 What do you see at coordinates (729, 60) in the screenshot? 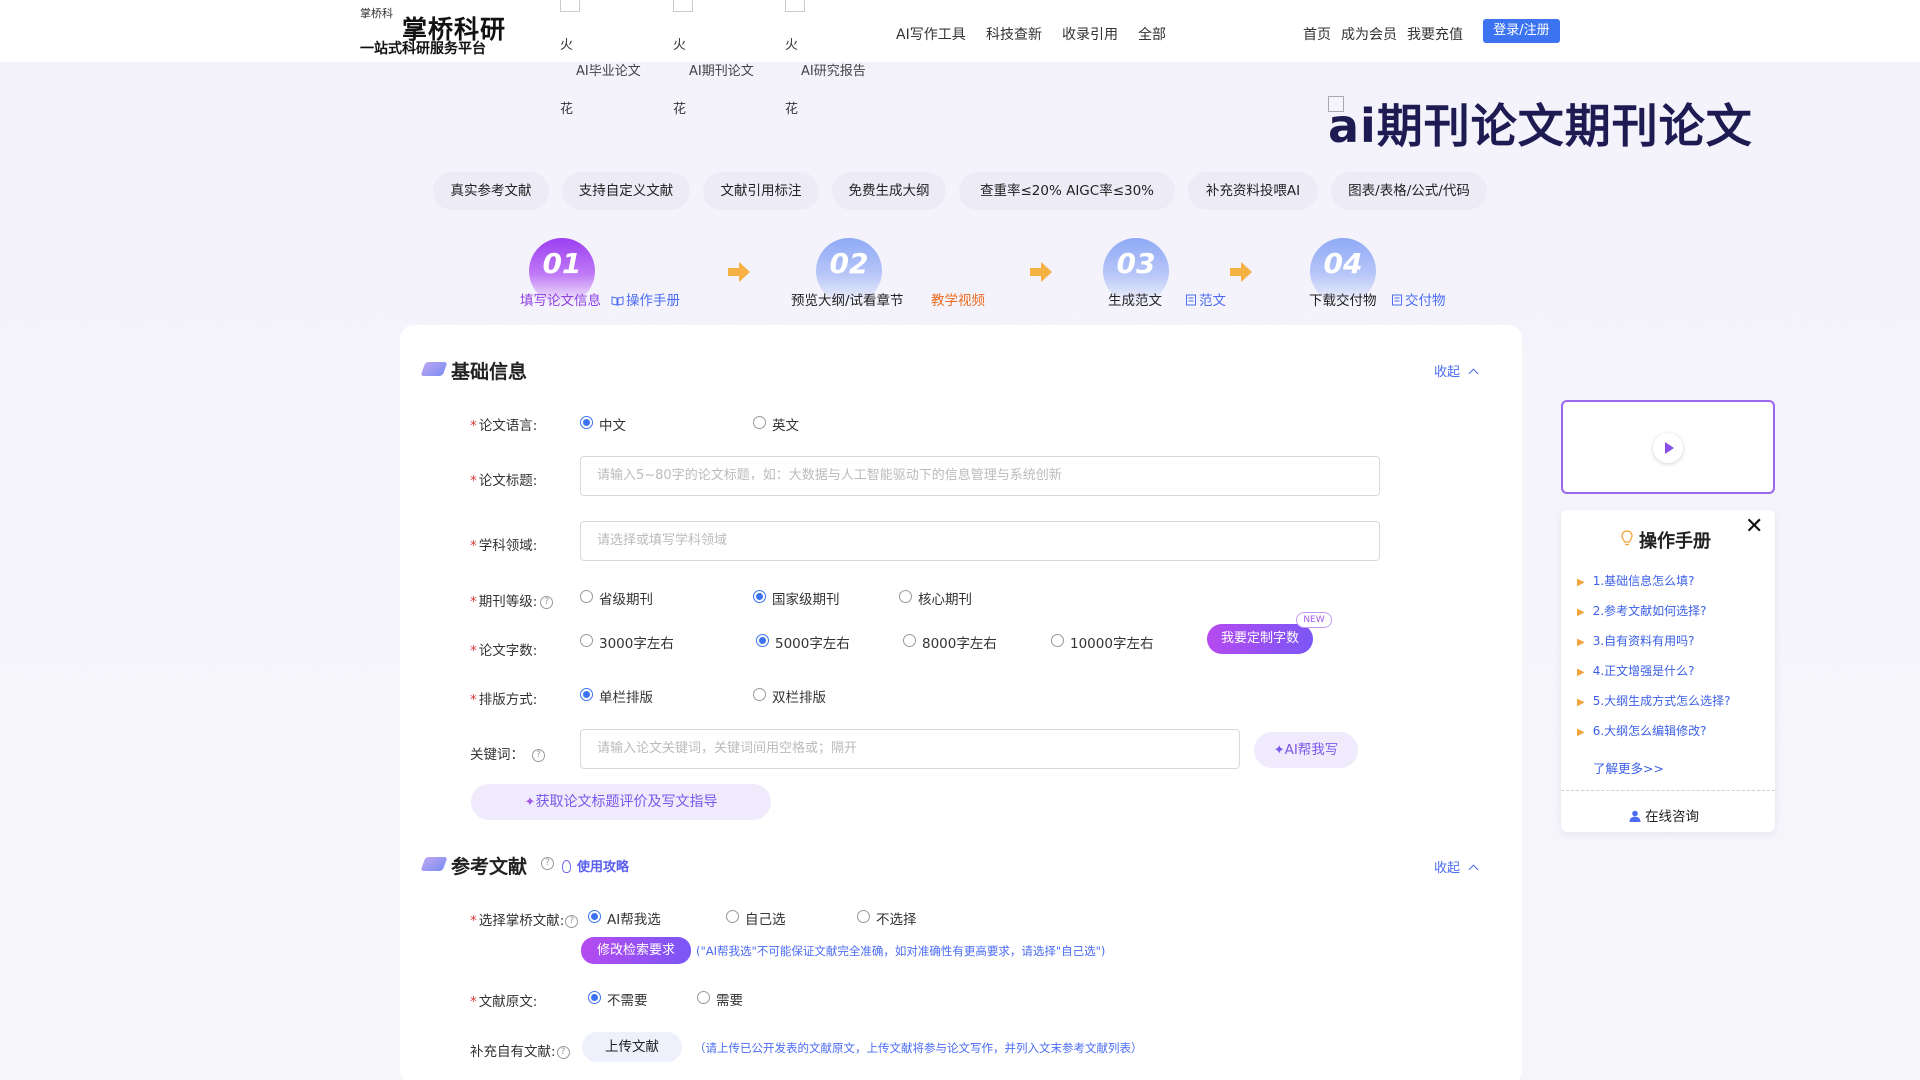
I see `product-tab-journal-paper: 火 AI期刊论文 花` at bounding box center [729, 60].